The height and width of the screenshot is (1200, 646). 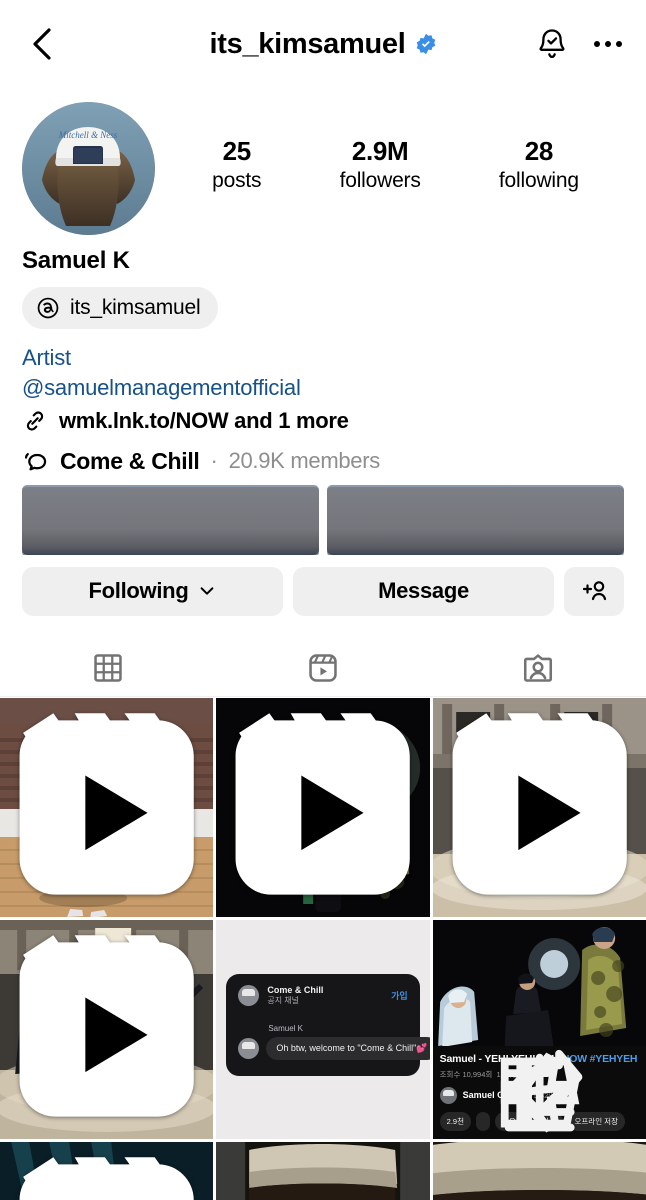 I want to click on tab-tagged, so click(x=538, y=668).